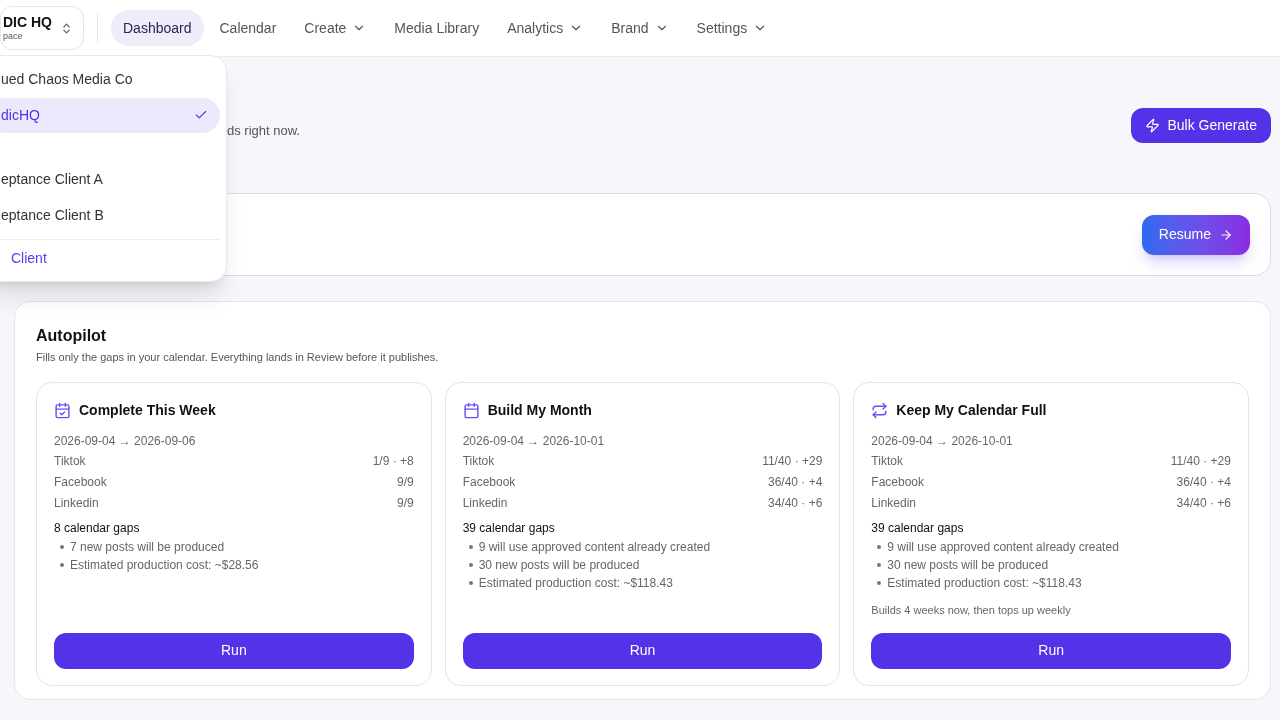 This screenshot has height=720, width=1280. What do you see at coordinates (437, 28) in the screenshot?
I see `nav-tab: Media Library` at bounding box center [437, 28].